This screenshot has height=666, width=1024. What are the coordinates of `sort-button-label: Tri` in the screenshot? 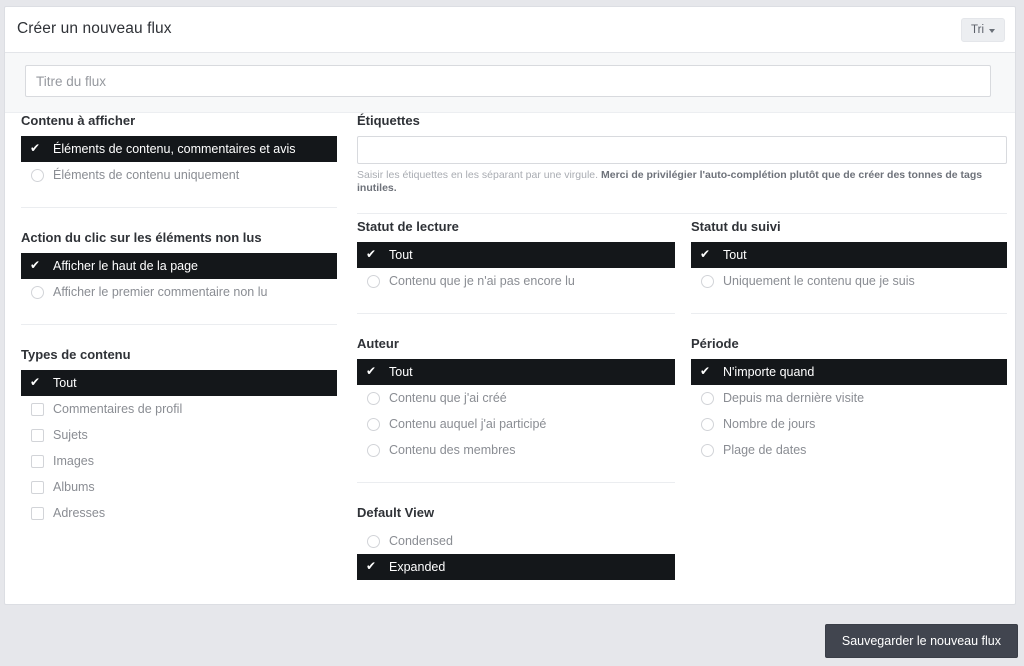 It's located at (977, 30).